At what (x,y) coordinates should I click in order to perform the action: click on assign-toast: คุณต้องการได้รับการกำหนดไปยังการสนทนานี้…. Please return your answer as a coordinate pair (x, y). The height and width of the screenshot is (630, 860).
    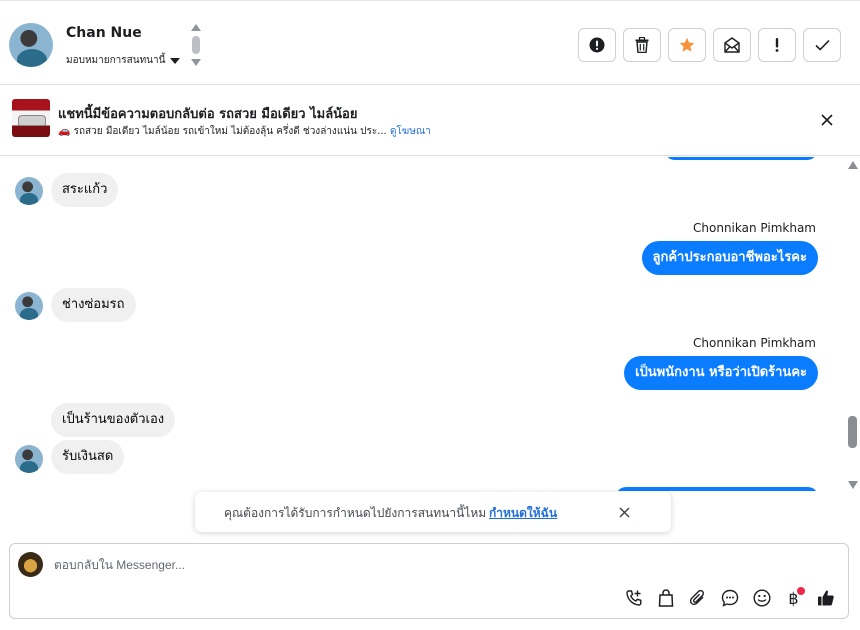
    Looking at the image, I should click on (433, 512).